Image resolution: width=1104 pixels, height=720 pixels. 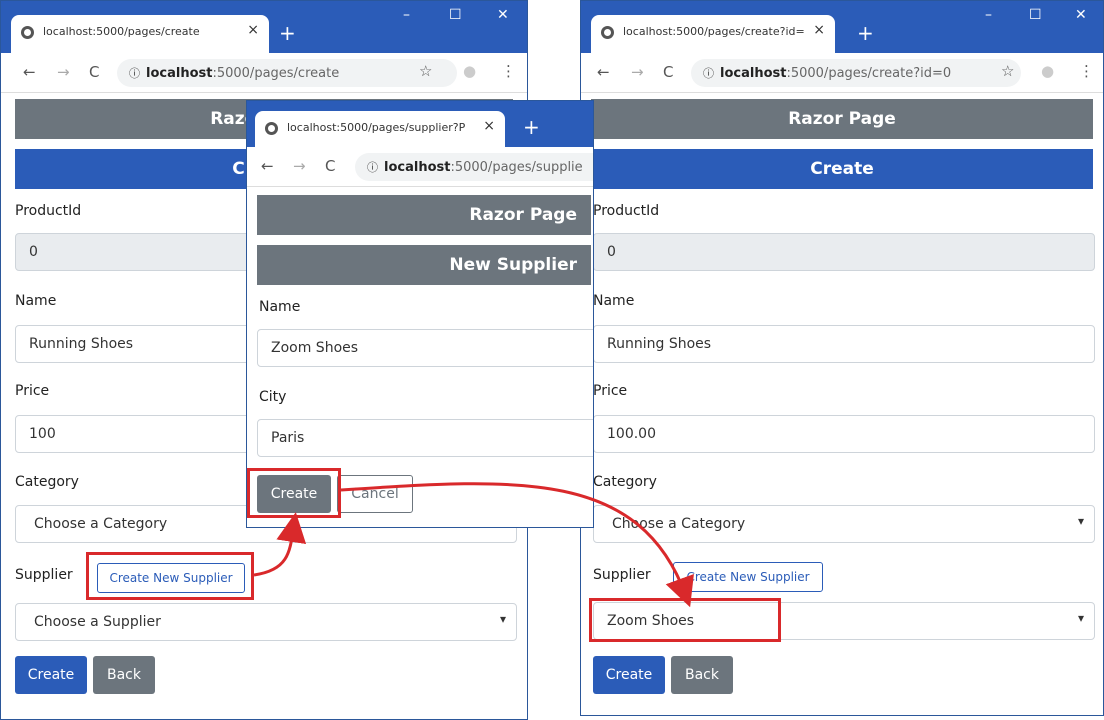 I want to click on tab-title: localhost:5000/pages/create, so click(x=121, y=31).